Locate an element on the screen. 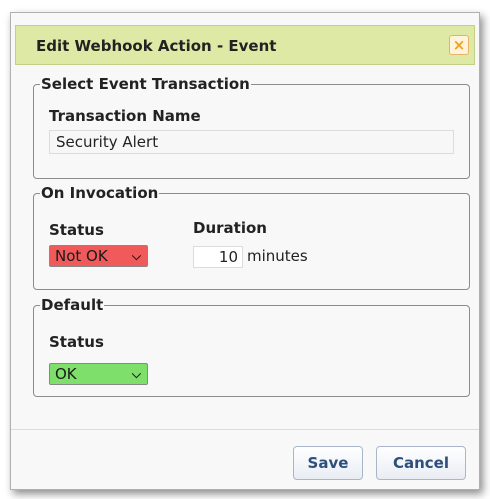 This screenshot has height=499, width=490. default-status-select: OK ⌵ is located at coordinates (98, 374).